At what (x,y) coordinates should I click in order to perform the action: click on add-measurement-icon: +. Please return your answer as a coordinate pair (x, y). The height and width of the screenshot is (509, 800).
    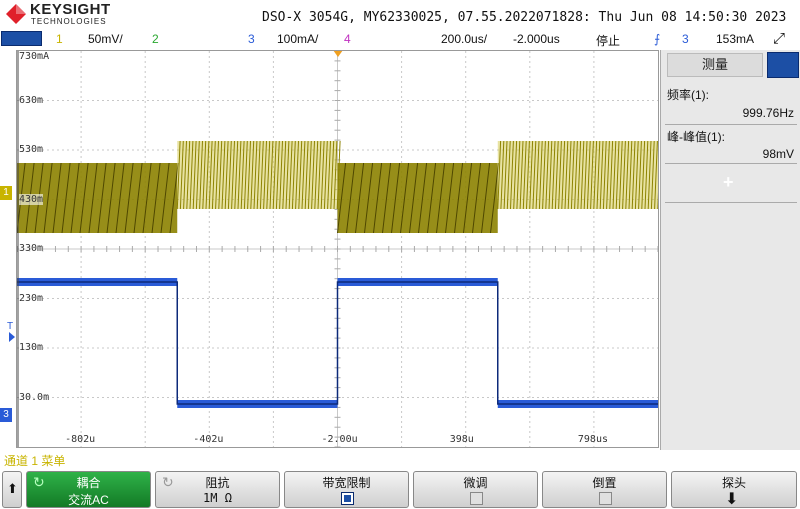
    Looking at the image, I should click on (728, 182).